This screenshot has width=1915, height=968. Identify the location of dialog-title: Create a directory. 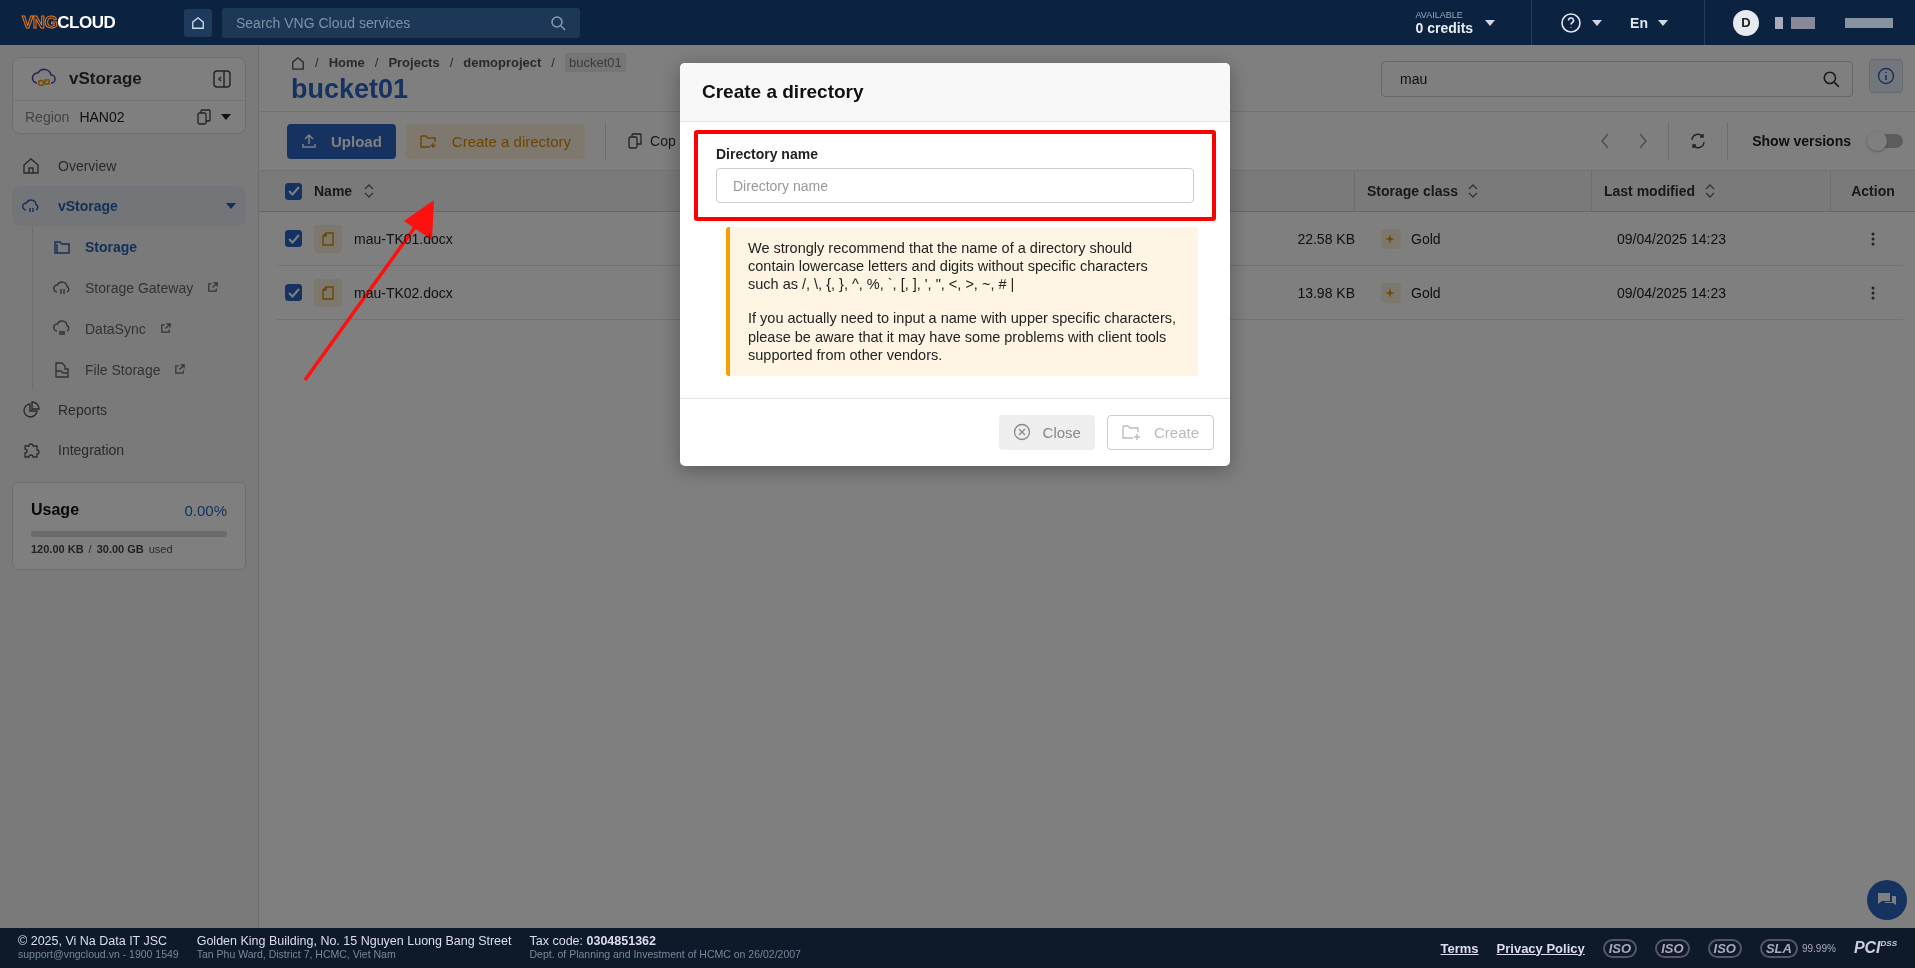
(783, 91).